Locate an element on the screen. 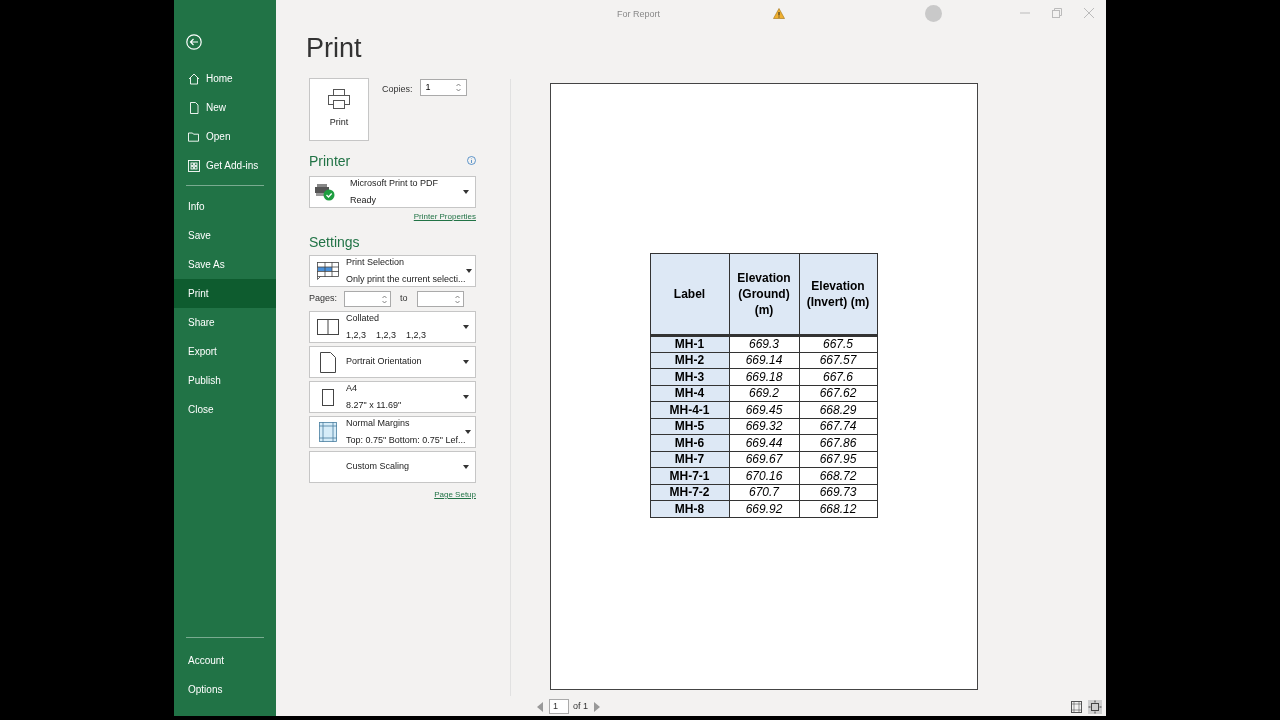 Image resolution: width=1280 pixels, height=720 pixels. pages-label: Pages: is located at coordinates (323, 299).